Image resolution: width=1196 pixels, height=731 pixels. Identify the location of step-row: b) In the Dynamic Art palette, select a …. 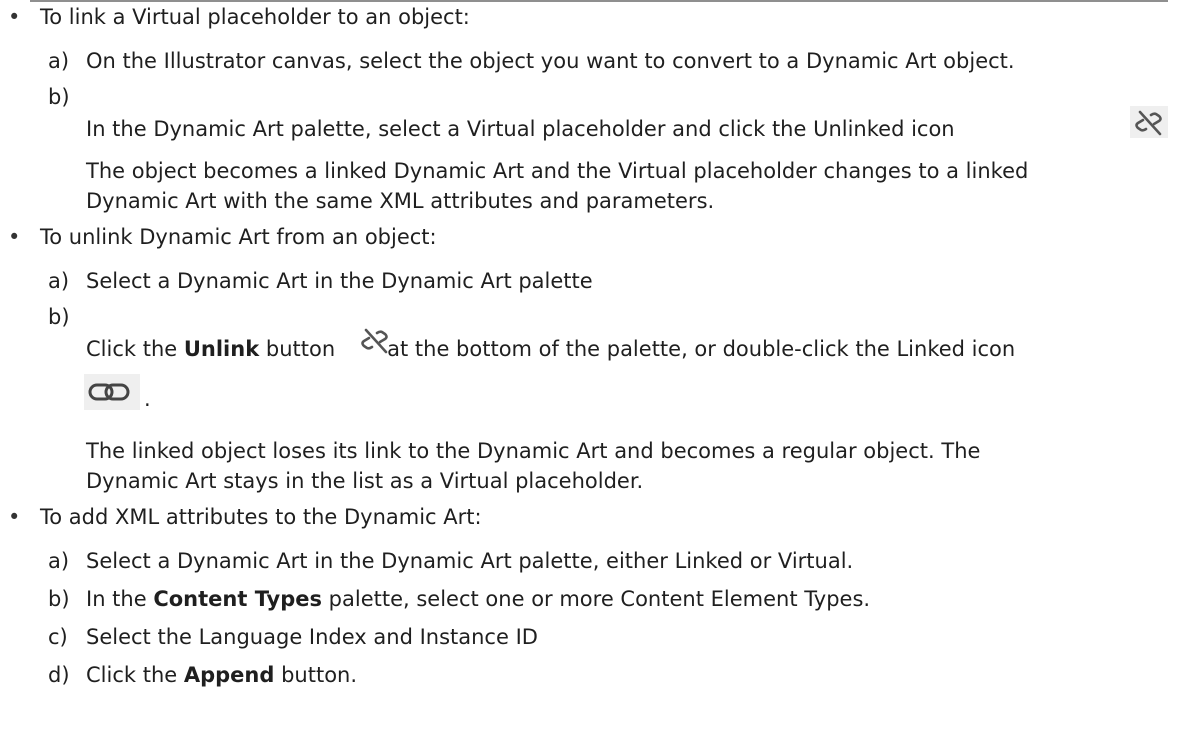
(598, 112).